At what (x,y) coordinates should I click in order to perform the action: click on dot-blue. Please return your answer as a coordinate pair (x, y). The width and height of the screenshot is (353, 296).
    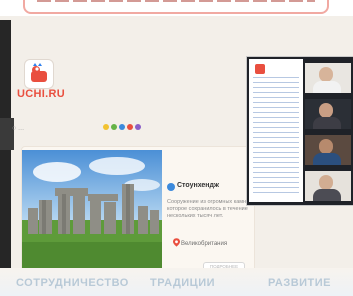
    Looking at the image, I should click on (122, 127).